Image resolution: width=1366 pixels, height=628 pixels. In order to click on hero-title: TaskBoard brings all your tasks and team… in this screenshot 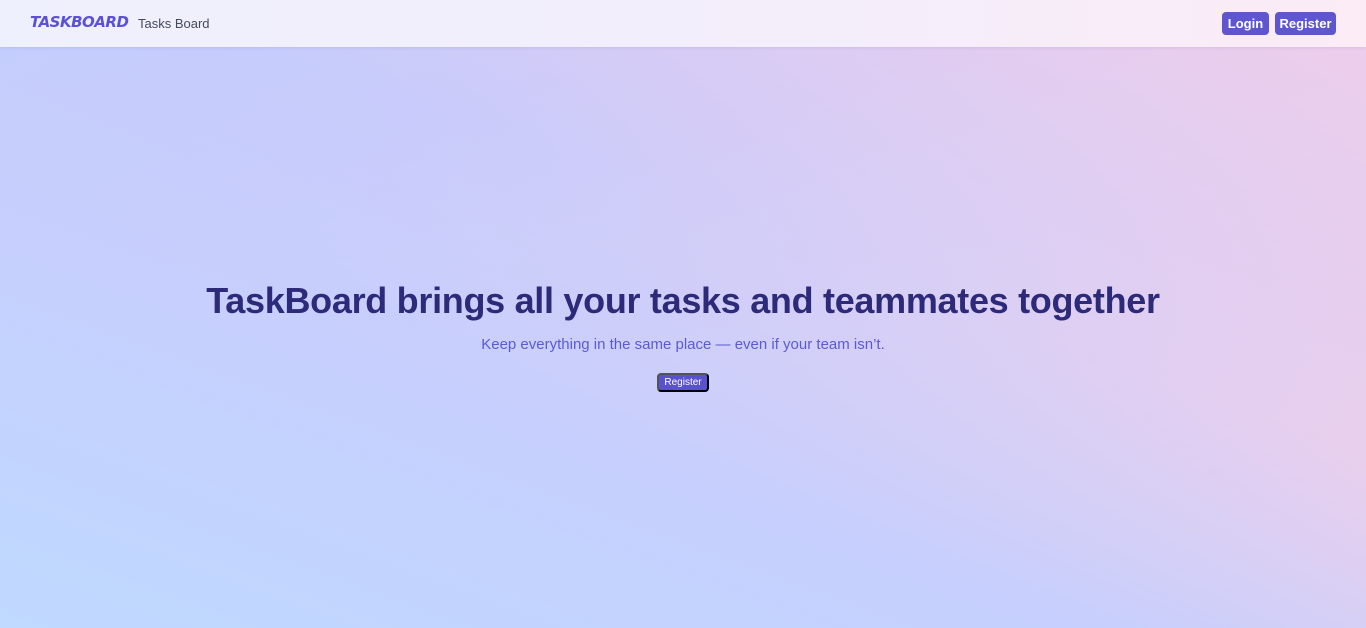, I will do `click(683, 300)`.